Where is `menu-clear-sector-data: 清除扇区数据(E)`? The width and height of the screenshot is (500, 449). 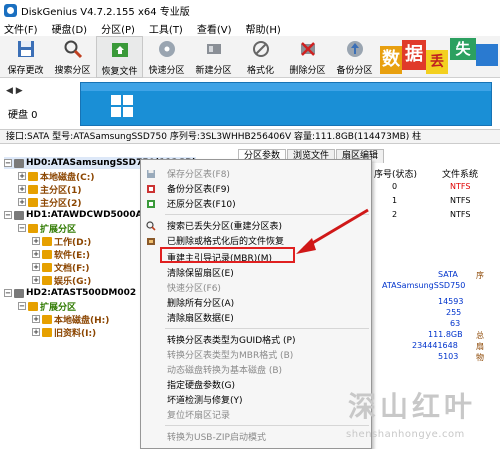
menu-clear-sector-data: 清除扇区数据(E) is located at coordinates (256, 317).